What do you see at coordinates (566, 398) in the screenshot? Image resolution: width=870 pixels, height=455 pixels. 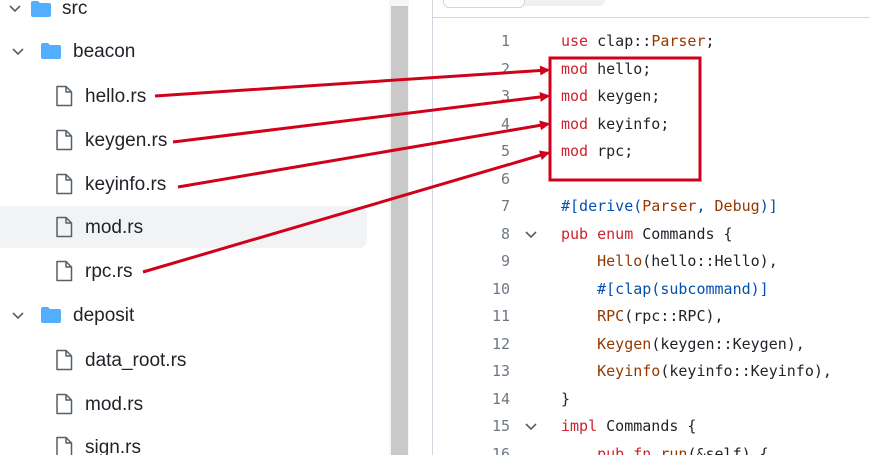 I see `code-token: }` at bounding box center [566, 398].